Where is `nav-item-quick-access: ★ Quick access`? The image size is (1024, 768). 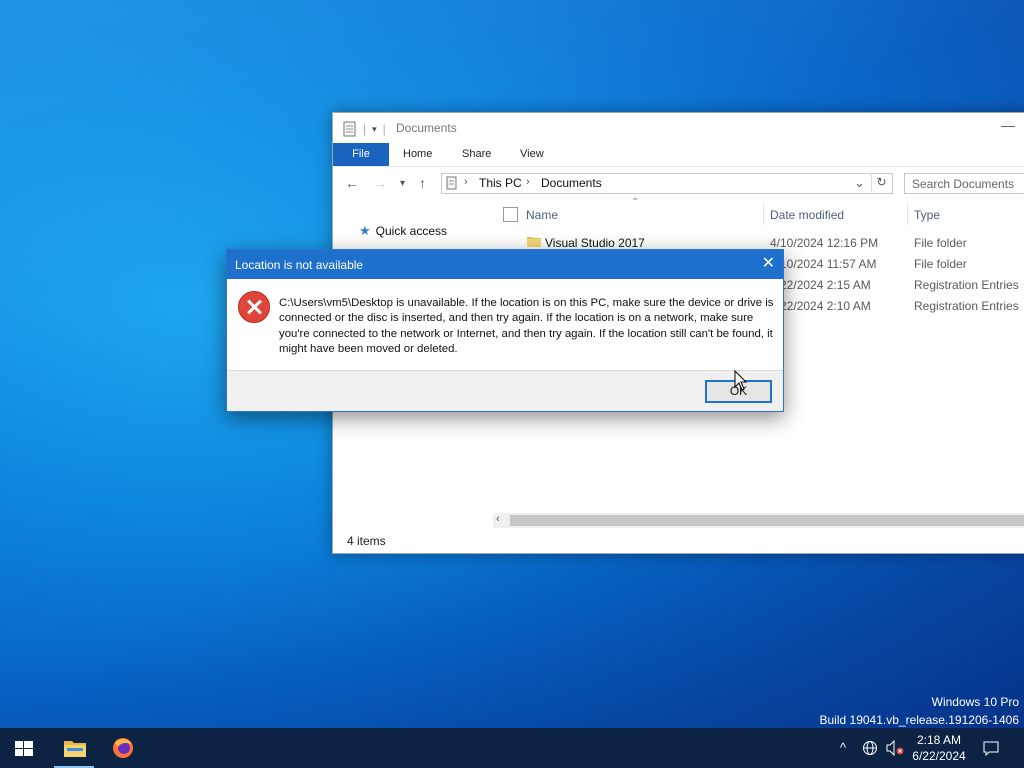 nav-item-quick-access: ★ Quick access is located at coordinates (403, 231).